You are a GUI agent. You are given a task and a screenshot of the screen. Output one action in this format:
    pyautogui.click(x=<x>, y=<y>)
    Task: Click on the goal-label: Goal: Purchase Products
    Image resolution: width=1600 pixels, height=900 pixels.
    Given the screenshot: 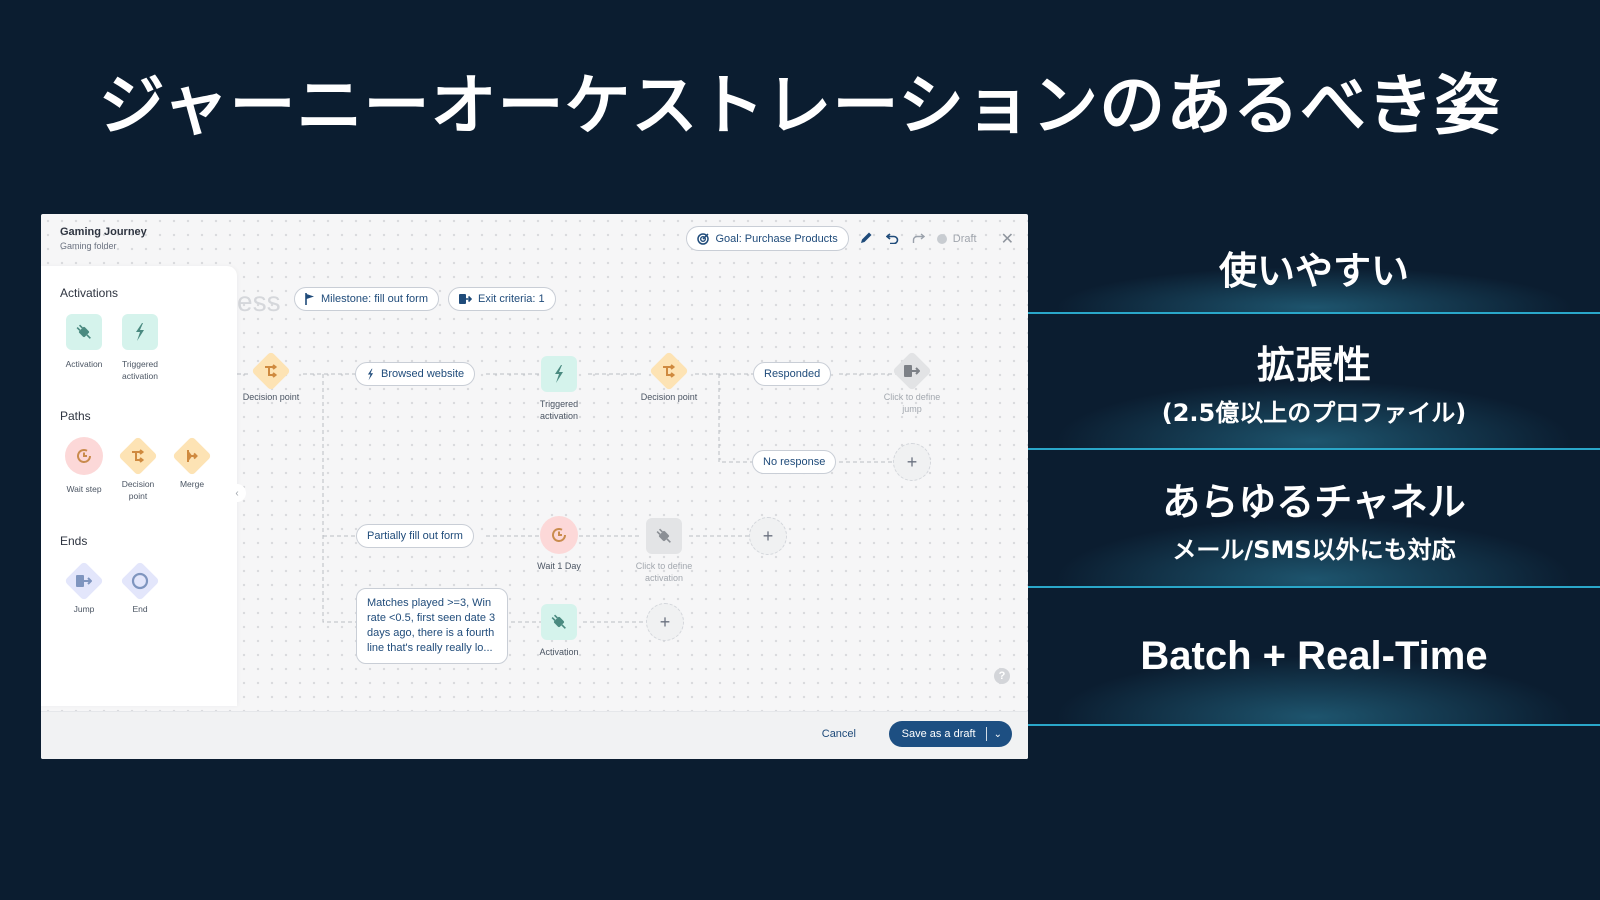 What is the action you would take?
    pyautogui.click(x=776, y=238)
    